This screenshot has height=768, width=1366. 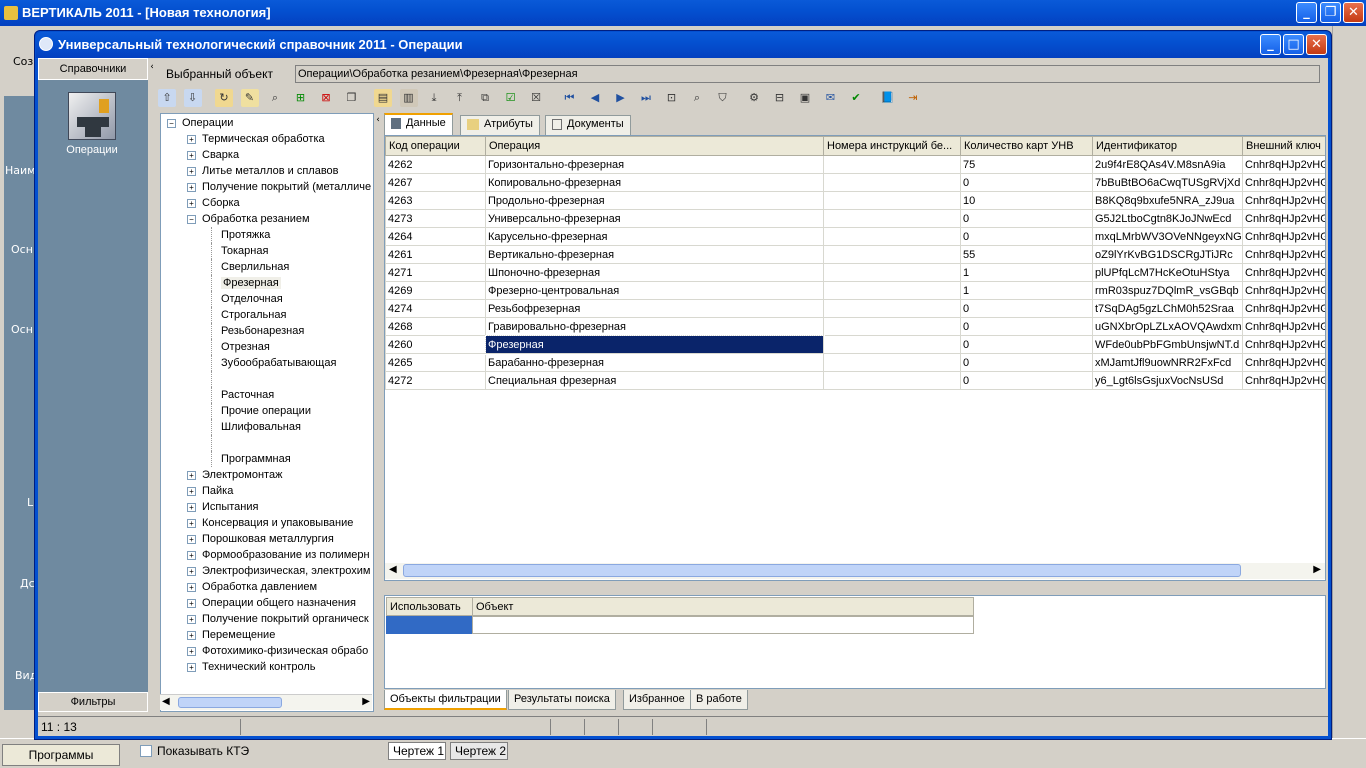 What do you see at coordinates (435, 380) in the screenshot?
I see `table-cell: 4272` at bounding box center [435, 380].